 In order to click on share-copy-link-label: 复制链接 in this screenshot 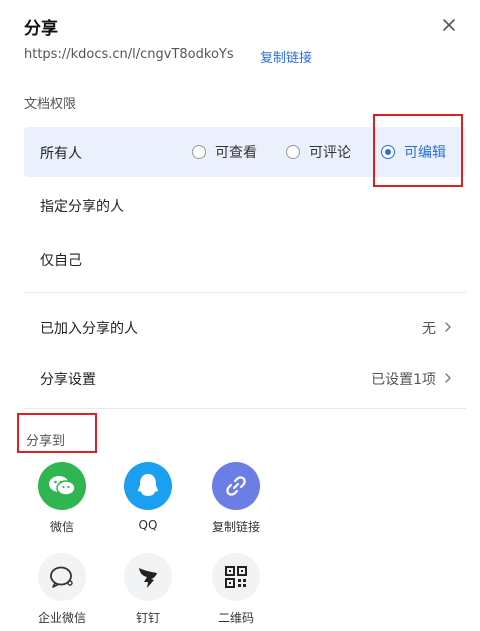, I will do `click(235, 527)`.